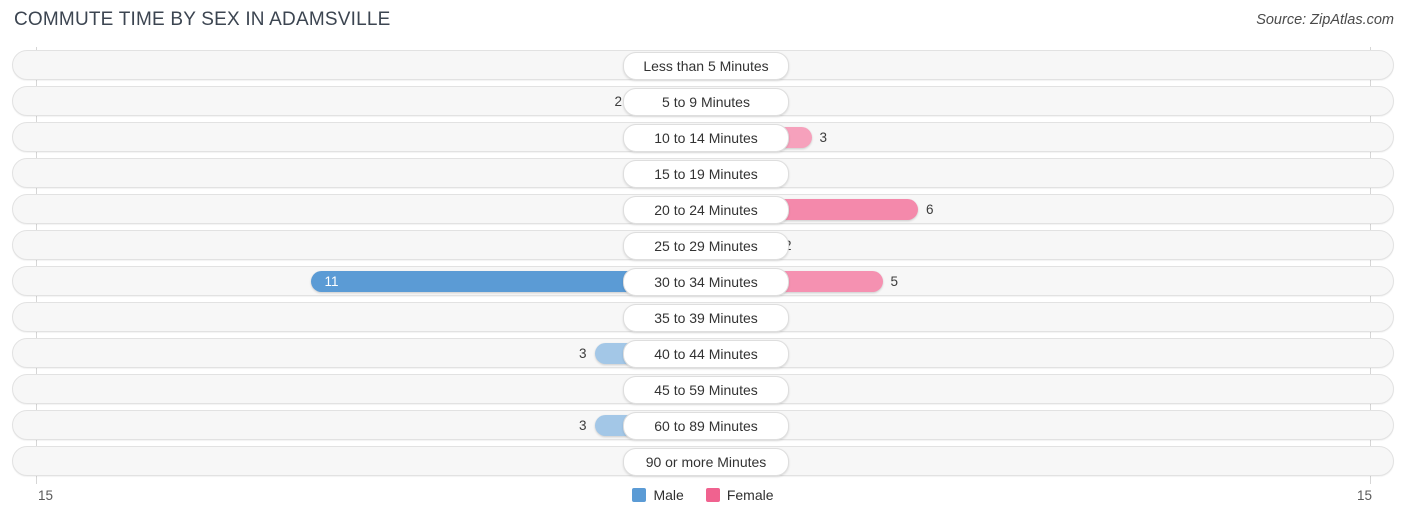 The width and height of the screenshot is (1406, 522). I want to click on source-attribution: Source: ZipAtlas.com, so click(1325, 20).